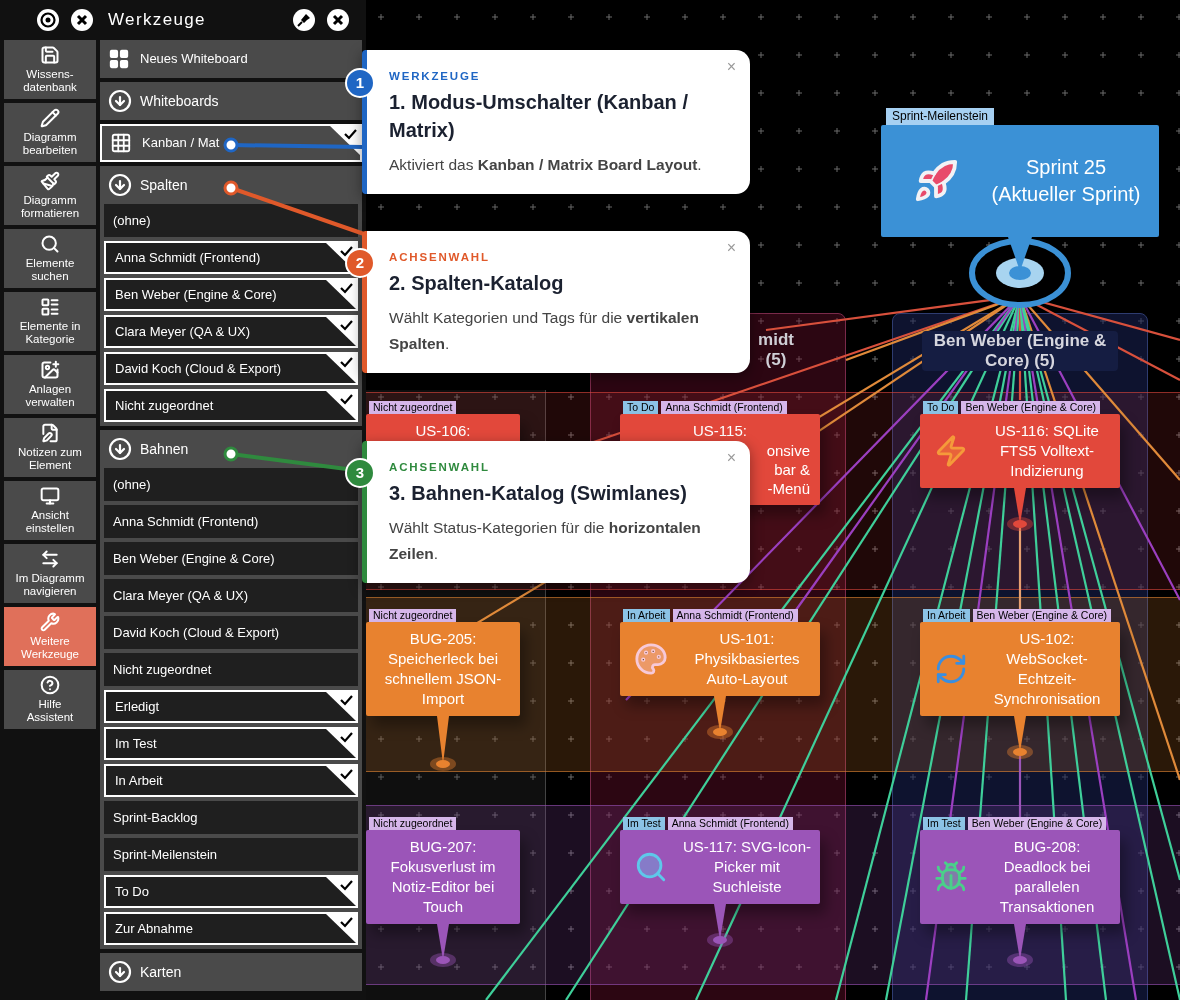  I want to click on task-card: BUG-208: Deadlock bei parallelen Transaktionen, so click(1020, 877).